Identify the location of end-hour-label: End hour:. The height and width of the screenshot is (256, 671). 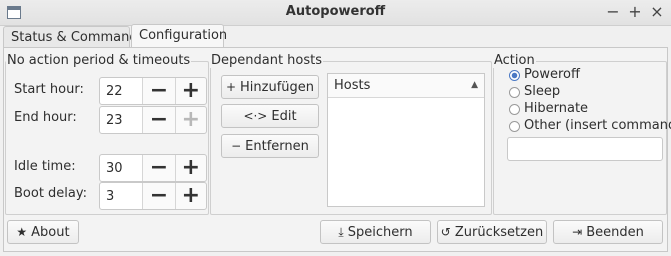
(45, 117).